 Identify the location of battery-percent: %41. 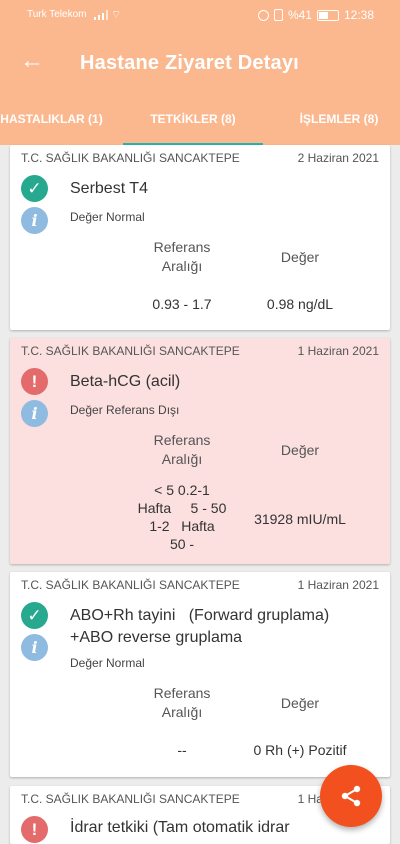
(299, 15).